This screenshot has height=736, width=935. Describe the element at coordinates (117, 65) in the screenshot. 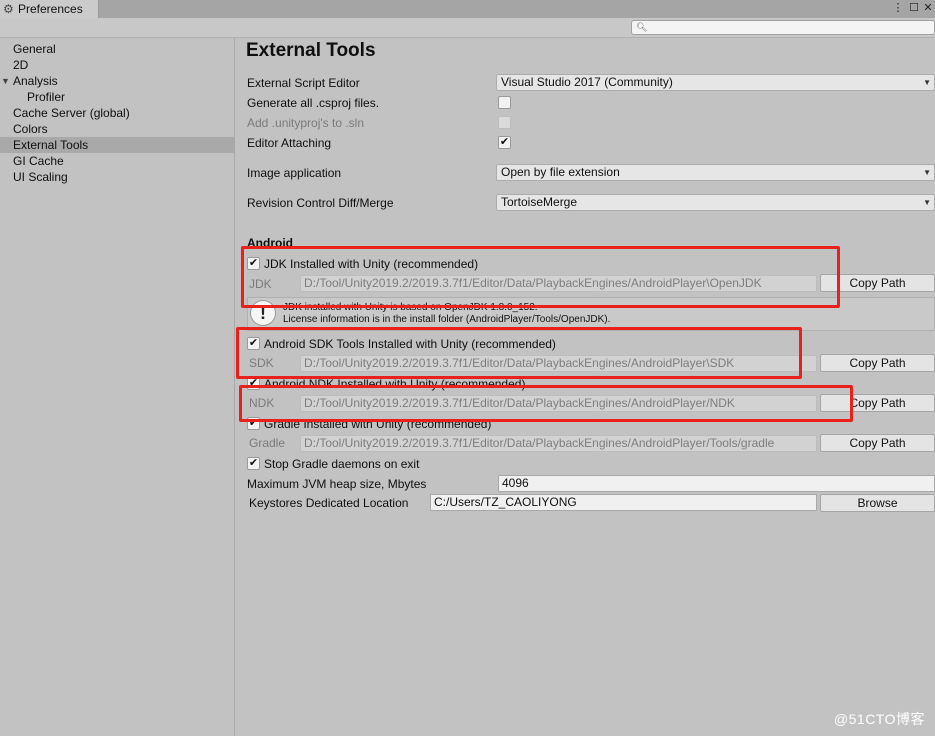

I see `sidebar-item-2d: 2D` at that location.